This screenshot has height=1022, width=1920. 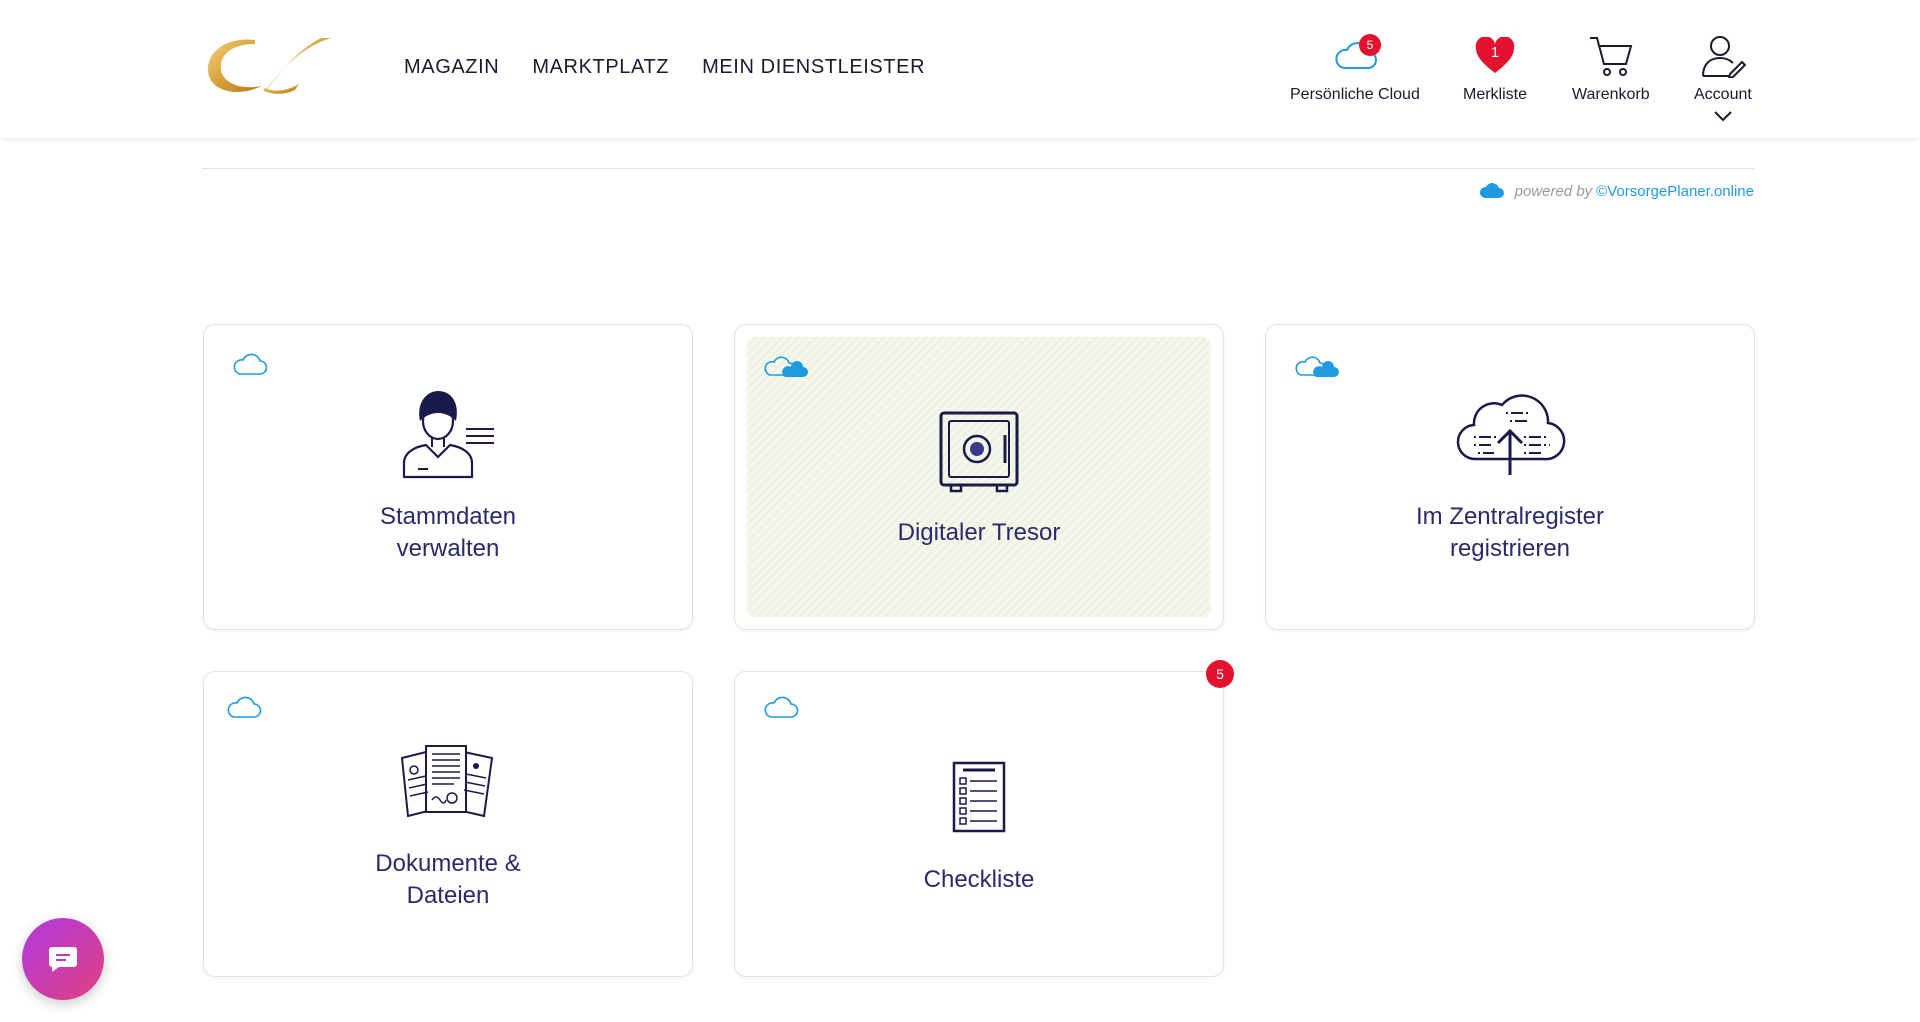 What do you see at coordinates (979, 797) in the screenshot?
I see `checklist-icon` at bounding box center [979, 797].